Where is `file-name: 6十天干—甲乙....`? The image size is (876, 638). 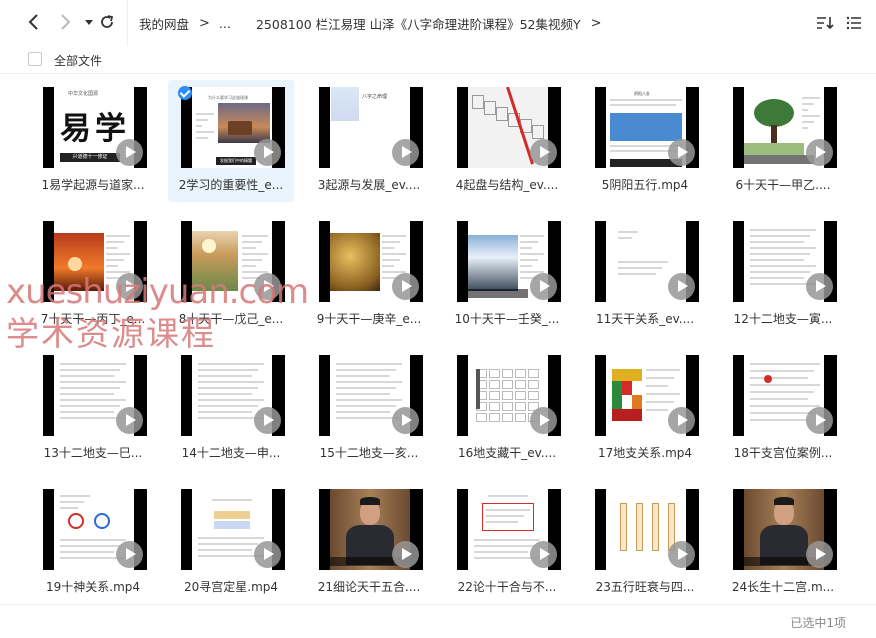 file-name: 6十天干—甲乙.... is located at coordinates (783, 185).